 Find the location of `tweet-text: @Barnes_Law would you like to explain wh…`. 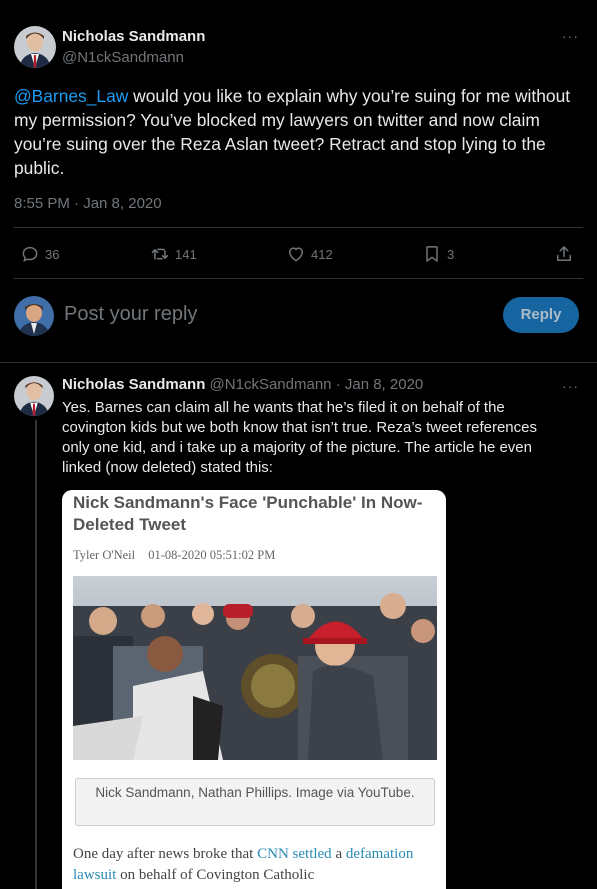

tweet-text: @Barnes_Law would you like to explain wh… is located at coordinates (296, 132).